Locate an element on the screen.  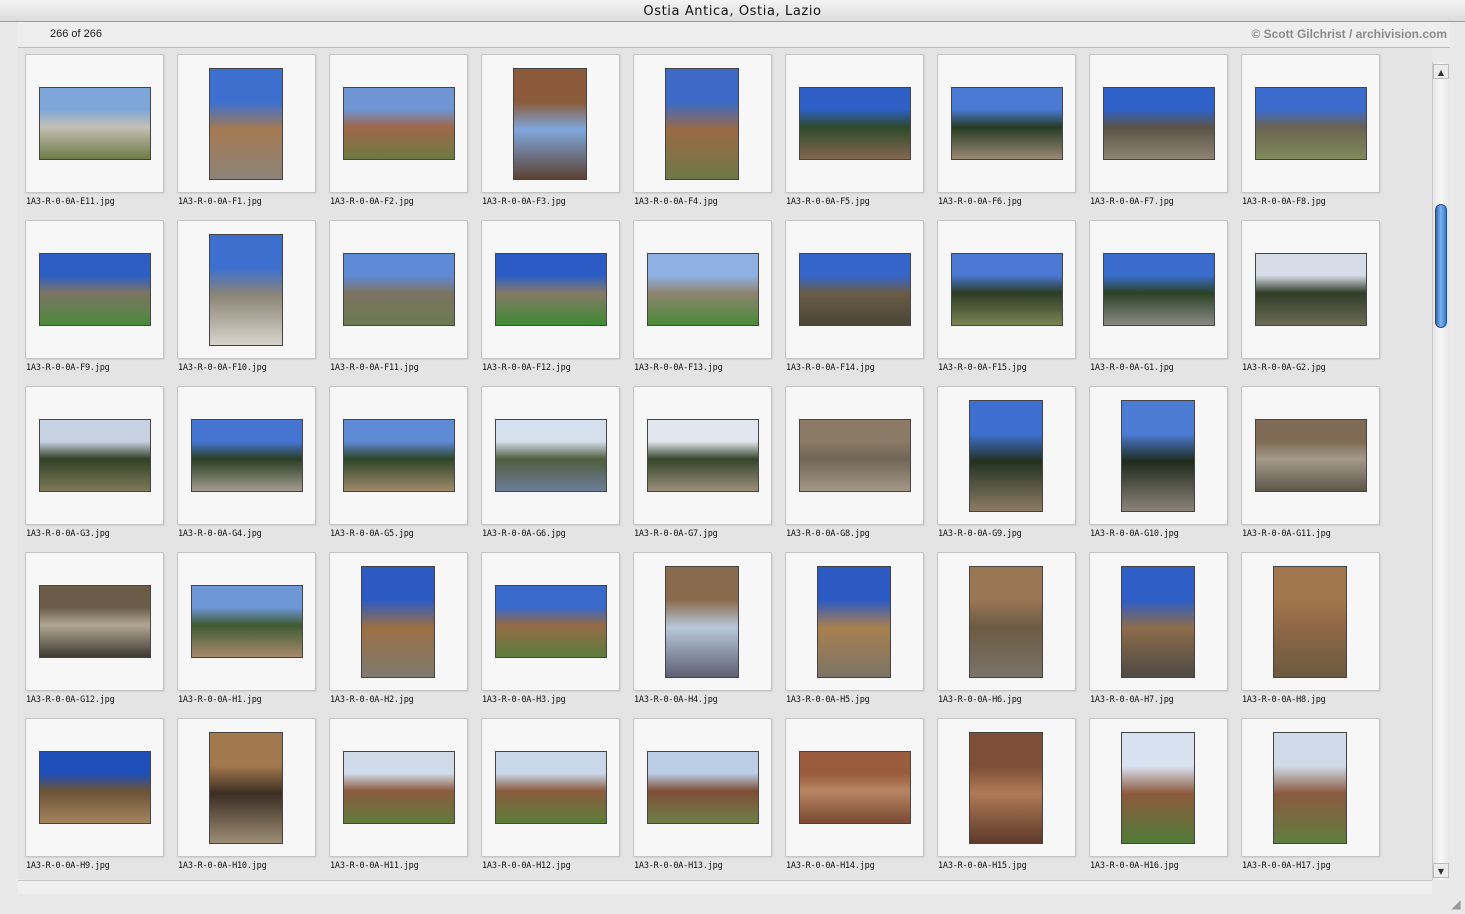
thumbnail-cell: 1A3-R-0-0A-F8.jpg is located at coordinates (1316, 137).